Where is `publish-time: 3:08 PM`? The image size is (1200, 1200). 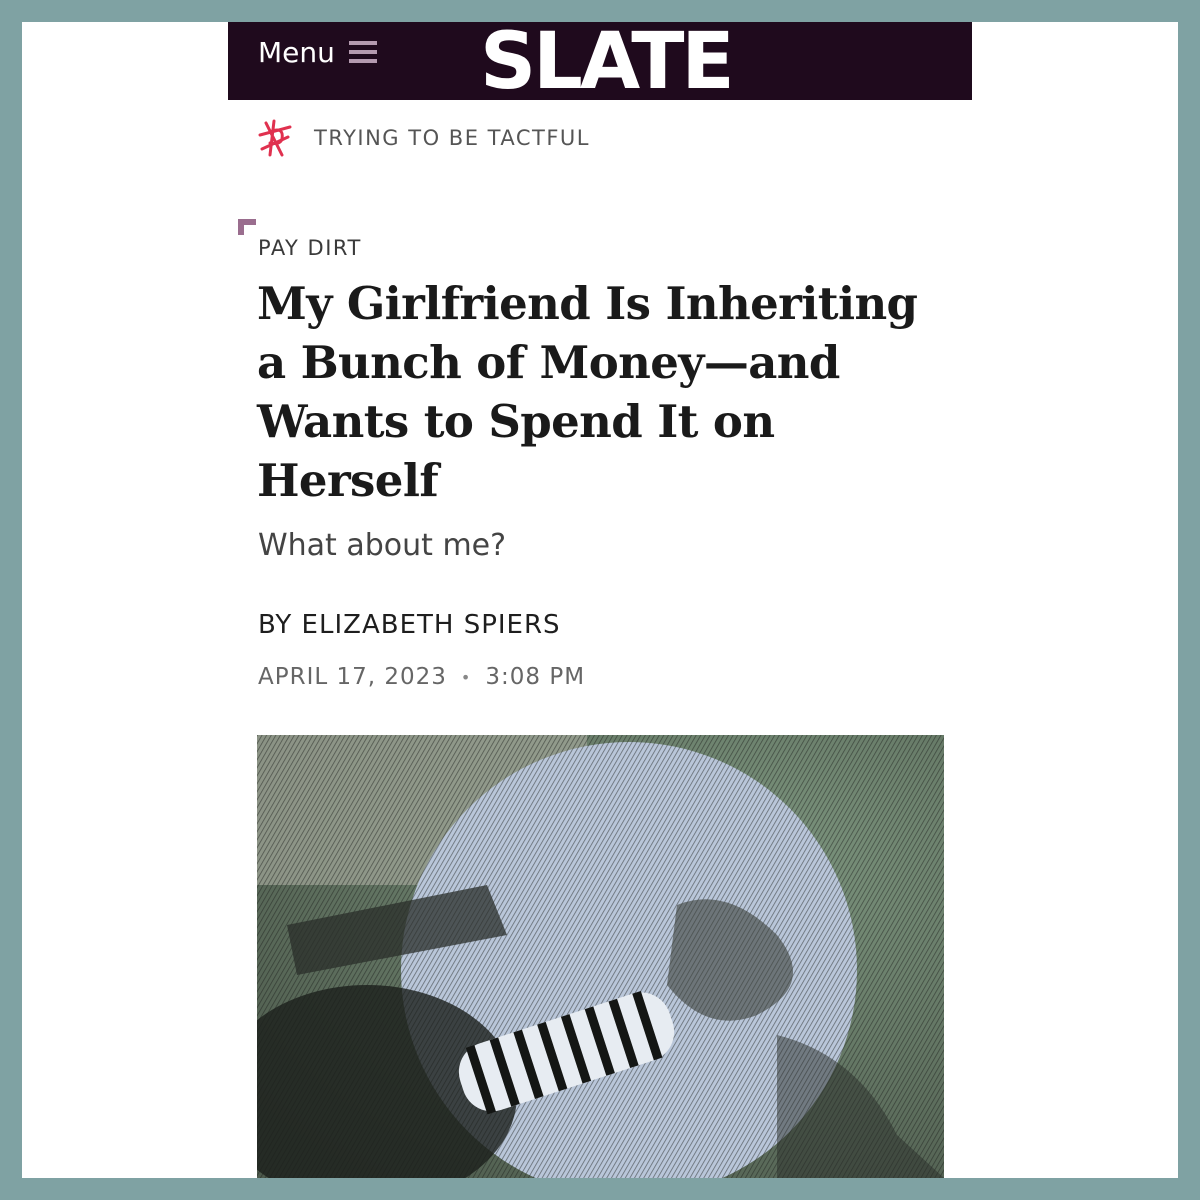 publish-time: 3:08 PM is located at coordinates (535, 677).